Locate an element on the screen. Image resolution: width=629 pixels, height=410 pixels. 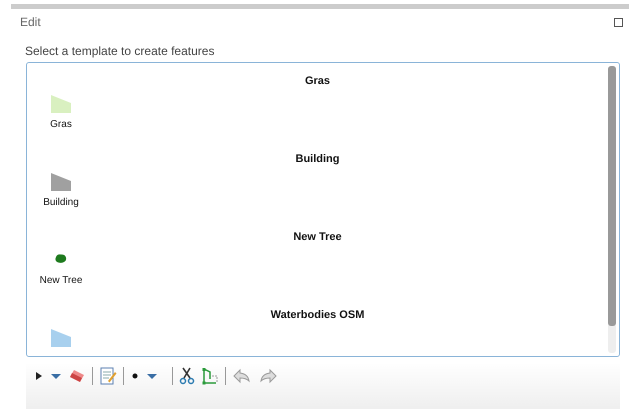
redo-icon is located at coordinates (268, 376).